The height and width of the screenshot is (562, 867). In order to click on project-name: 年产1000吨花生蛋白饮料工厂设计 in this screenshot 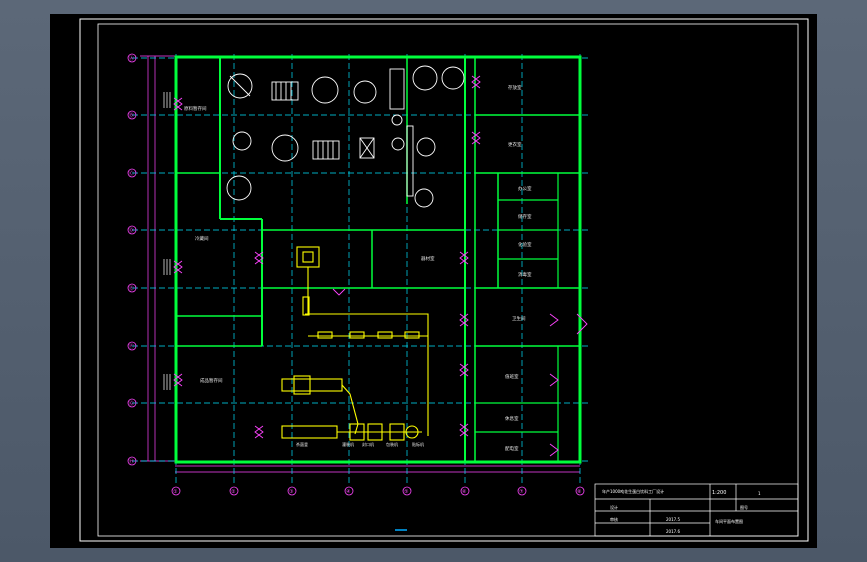, I will do `click(633, 491)`.